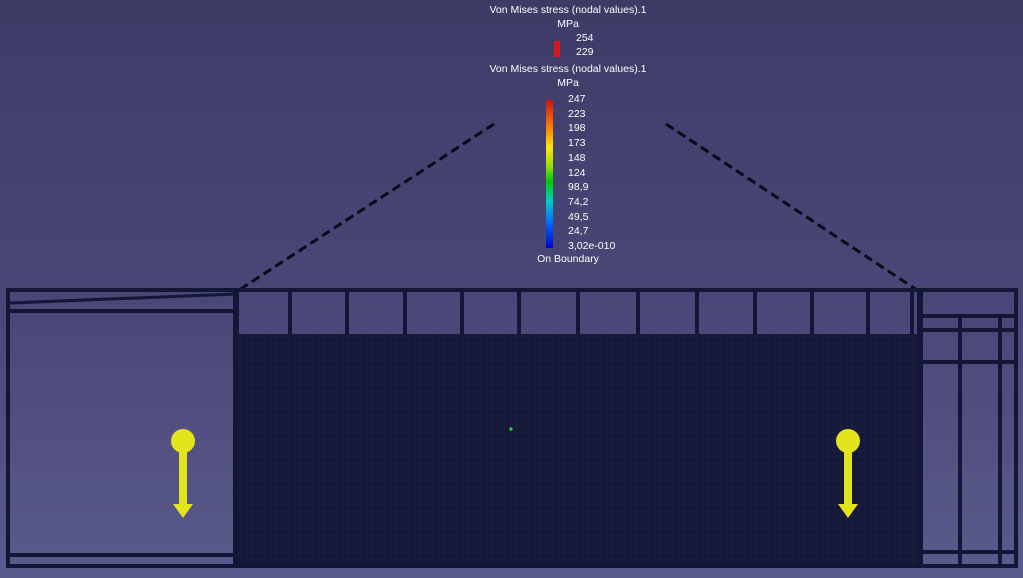 This screenshot has width=1023, height=578. What do you see at coordinates (183, 473) in the screenshot?
I see `load-arrow-icon` at bounding box center [183, 473].